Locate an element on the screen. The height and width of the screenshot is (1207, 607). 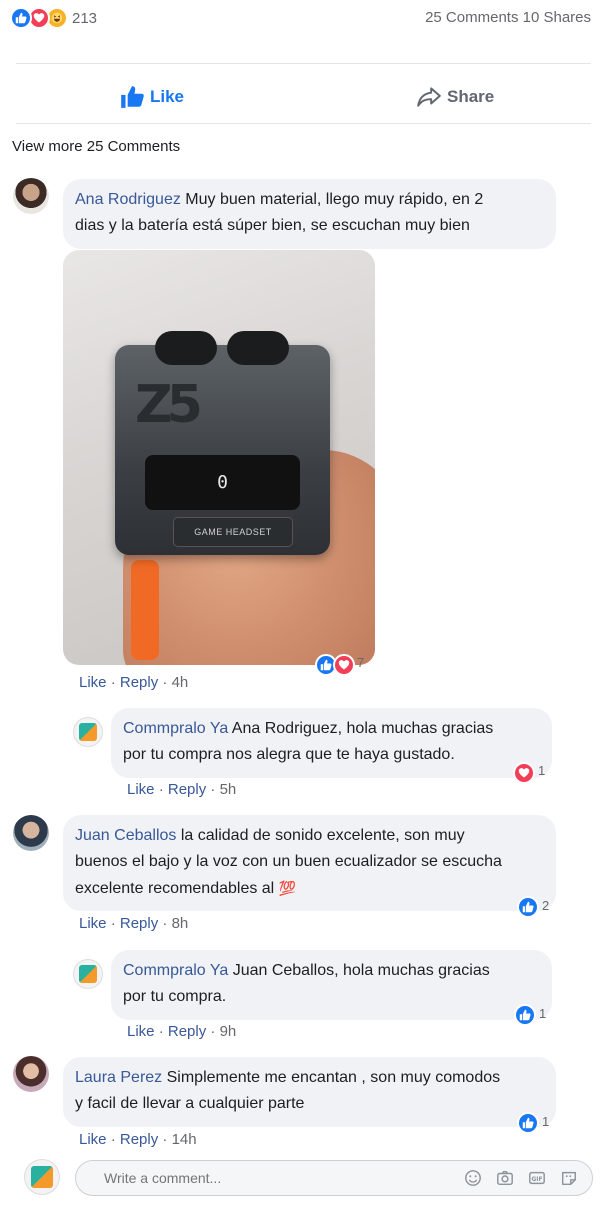
emoji-icon is located at coordinates (473, 1178).